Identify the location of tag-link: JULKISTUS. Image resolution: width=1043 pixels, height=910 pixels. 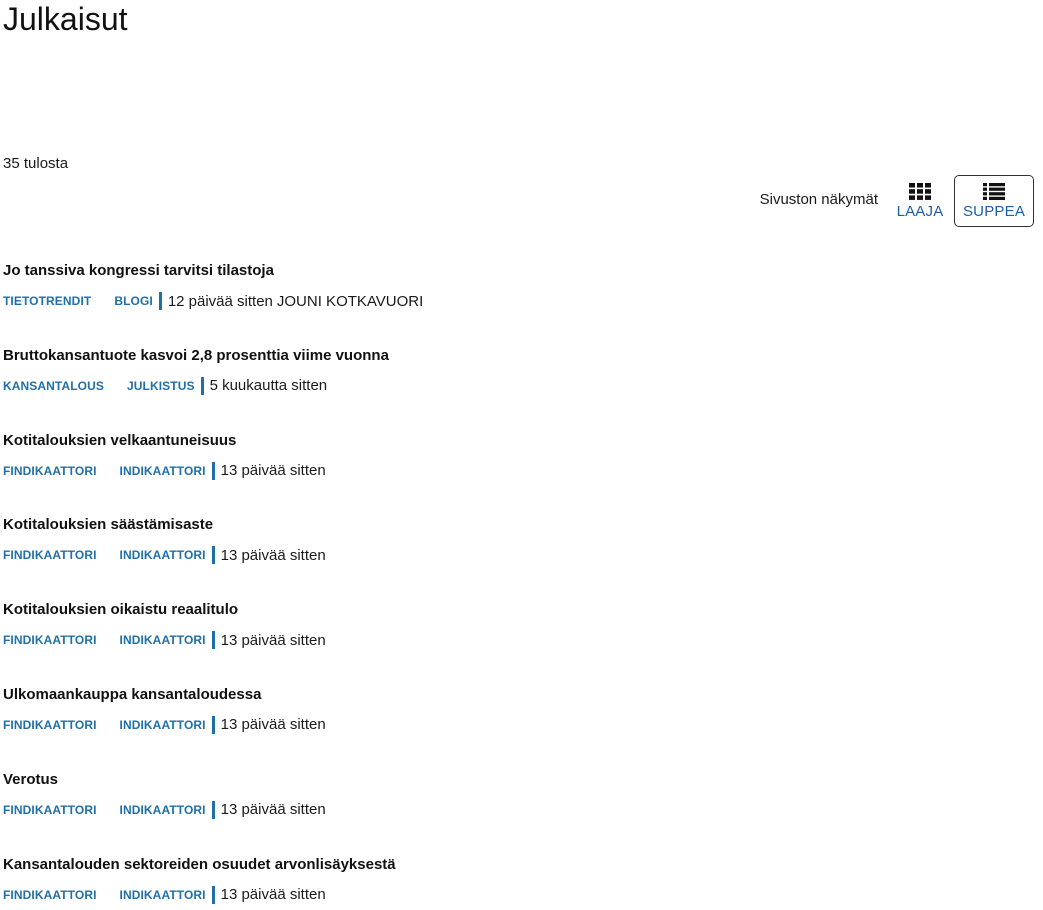
(161, 386).